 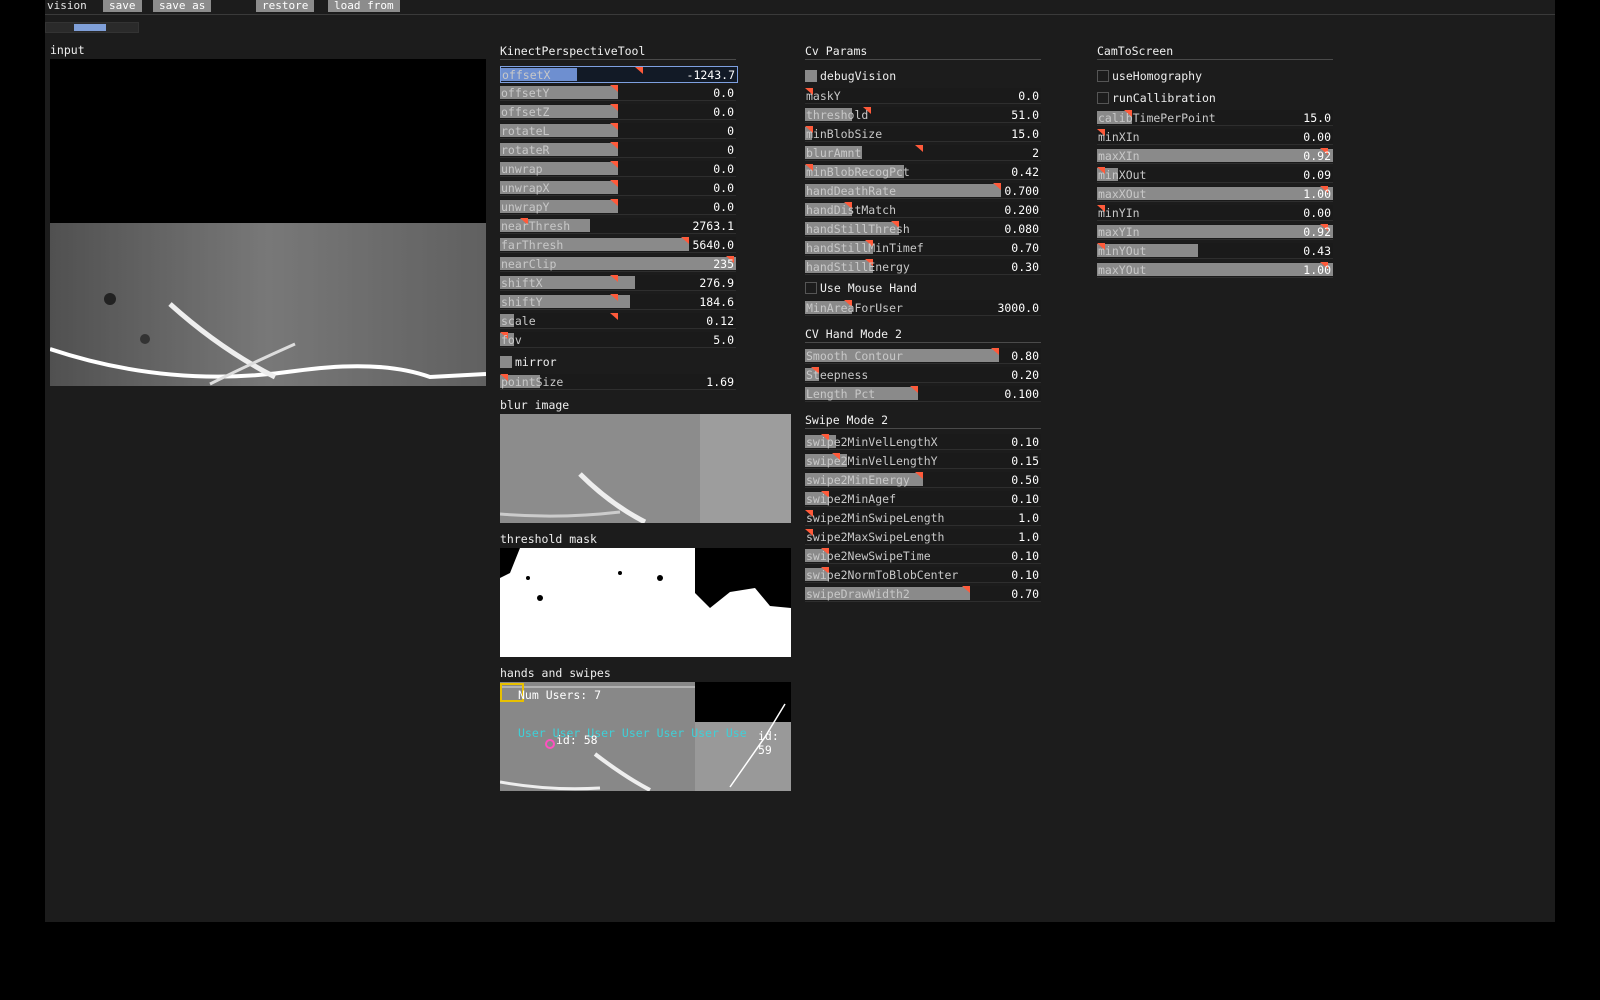 I want to click on page-scroll-thumb, so click(x=90, y=27).